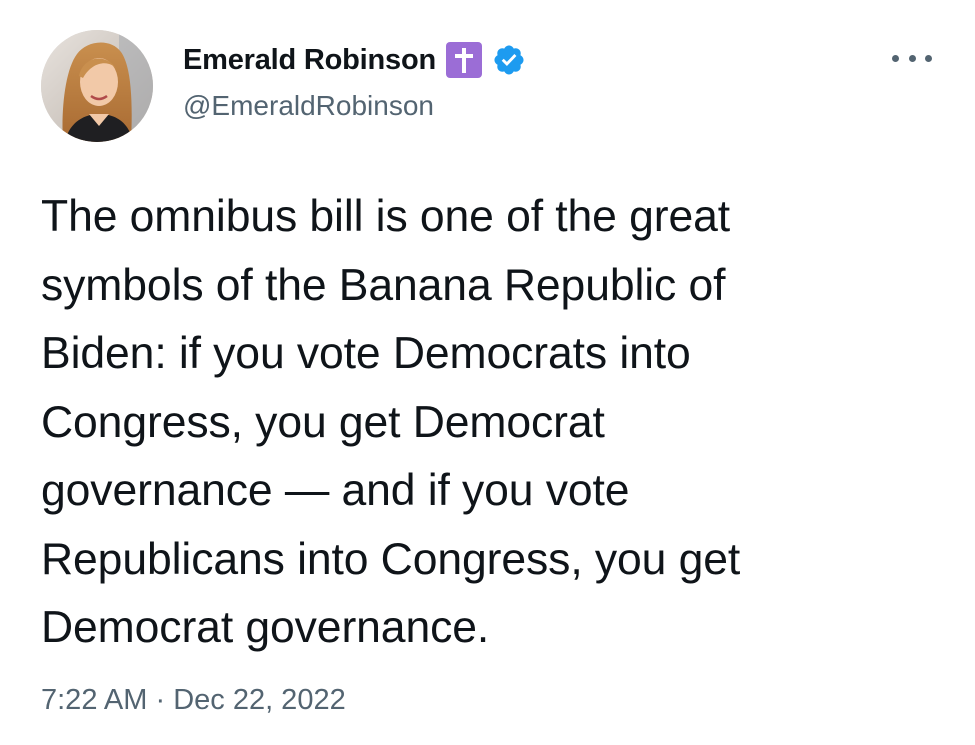 This screenshot has height=745, width=975. I want to click on author-handle: @EmeraldRobinson, so click(308, 106).